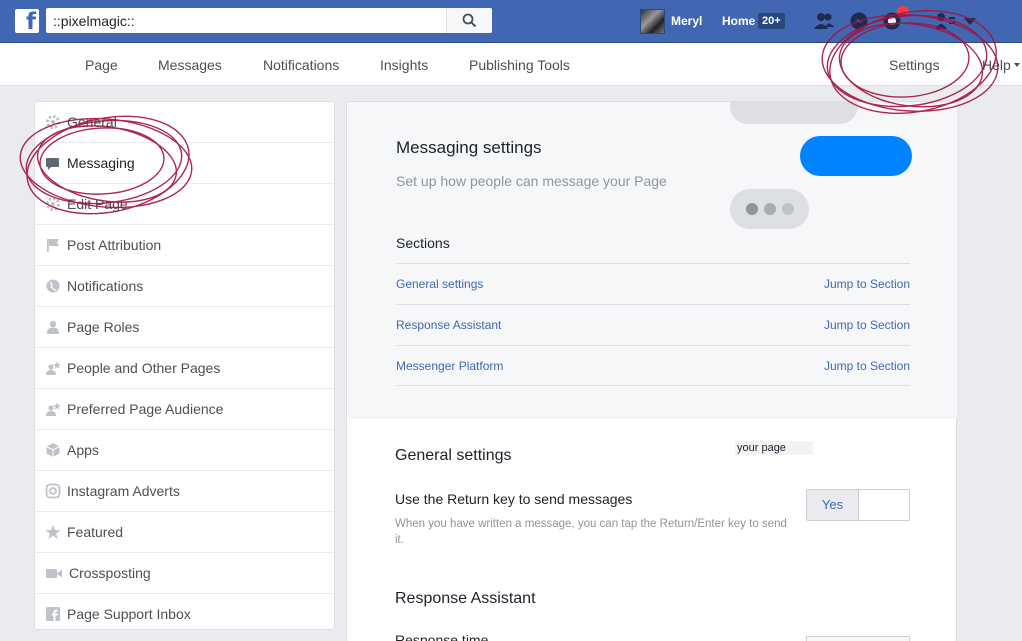 The width and height of the screenshot is (1022, 641). I want to click on sidebar-item-instagram-adverts: Instagram Adverts, so click(184, 491).